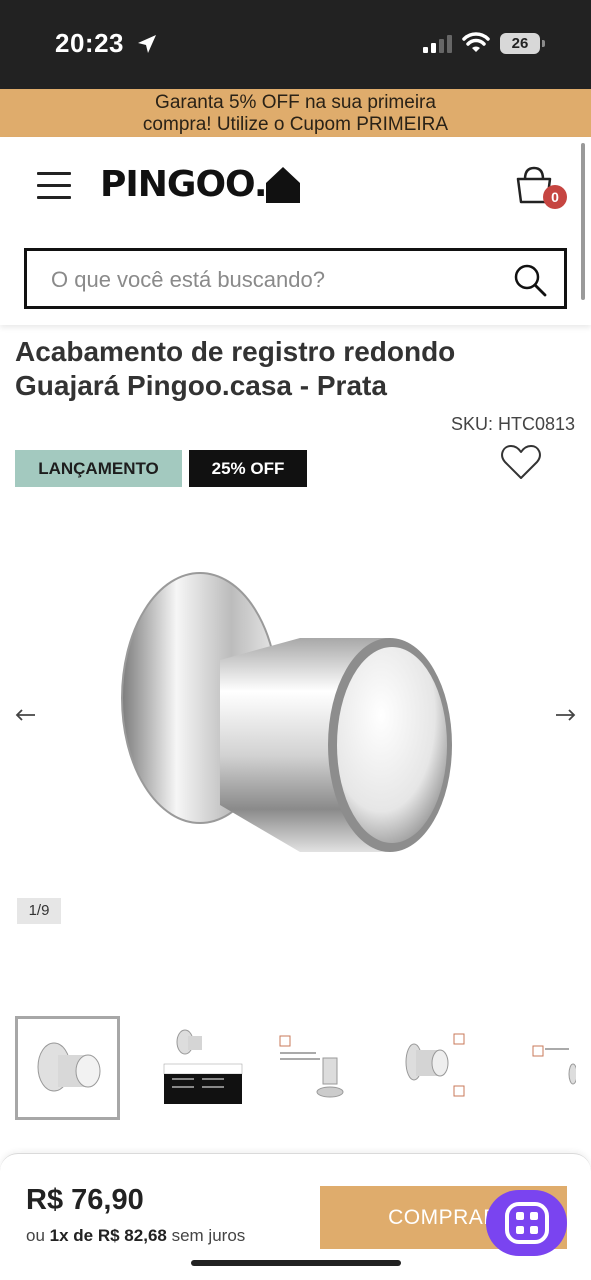 This screenshot has width=591, height=1280. I want to click on promo-line-2: compra! Utilize o Cupom PRIMEIRA, so click(295, 124).